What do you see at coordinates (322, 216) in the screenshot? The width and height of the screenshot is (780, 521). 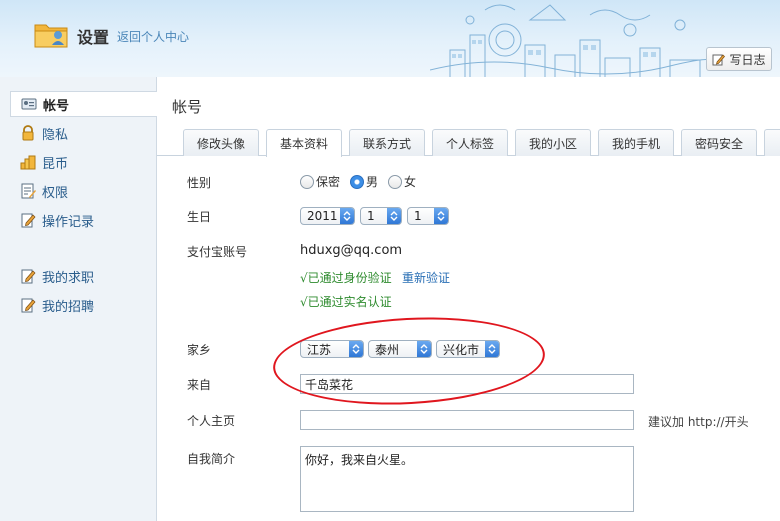 I see `select-value: 2011` at bounding box center [322, 216].